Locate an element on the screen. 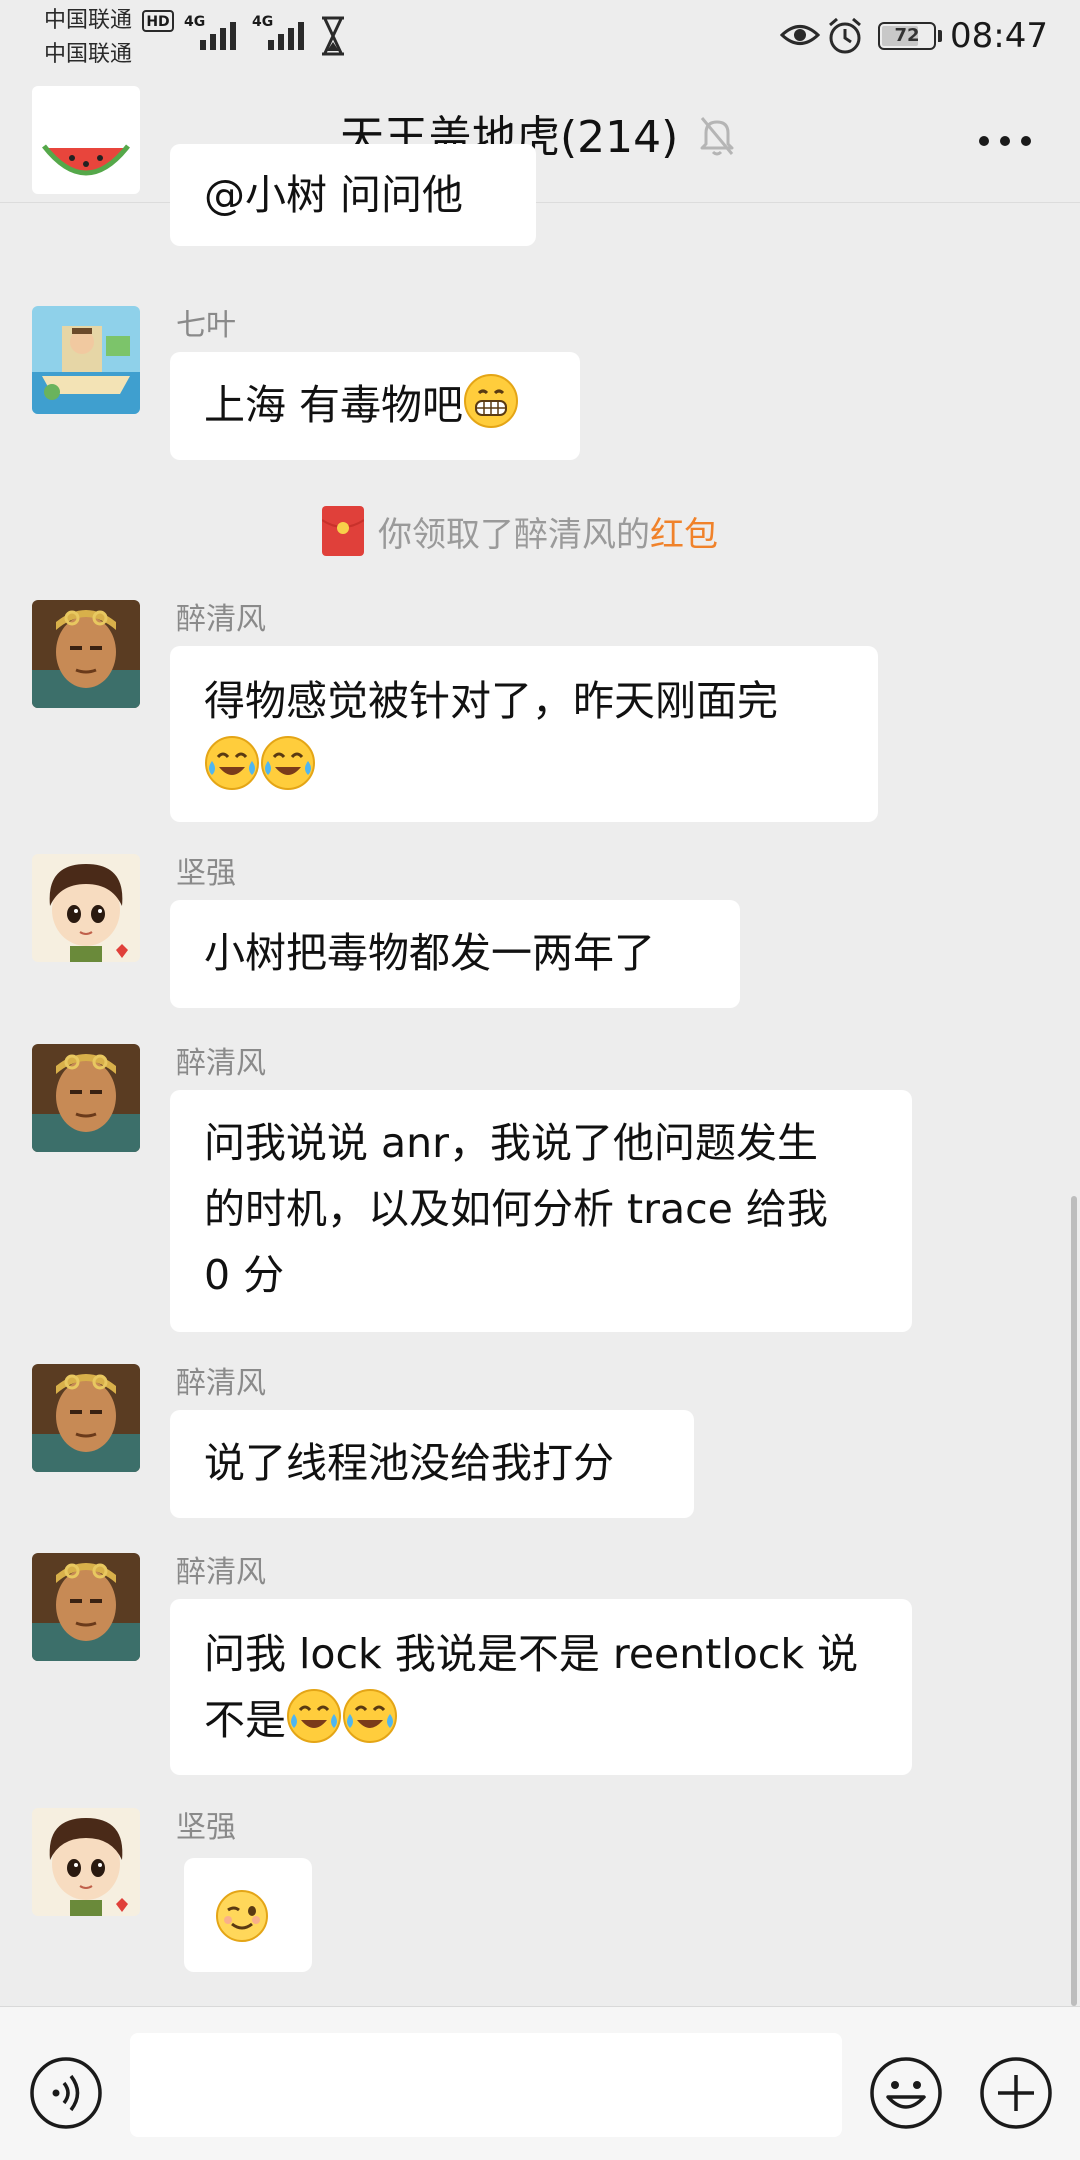  message-text-line: 不是 is located at coordinates (541, 1720).